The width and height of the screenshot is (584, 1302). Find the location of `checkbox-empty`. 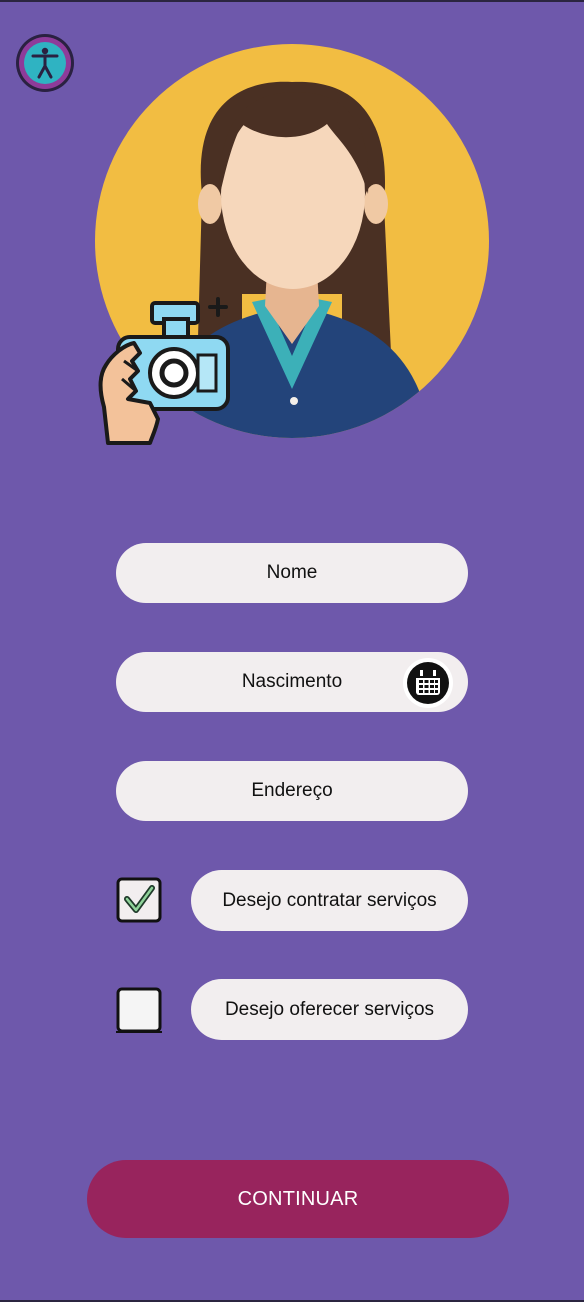

checkbox-empty is located at coordinates (139, 1010).